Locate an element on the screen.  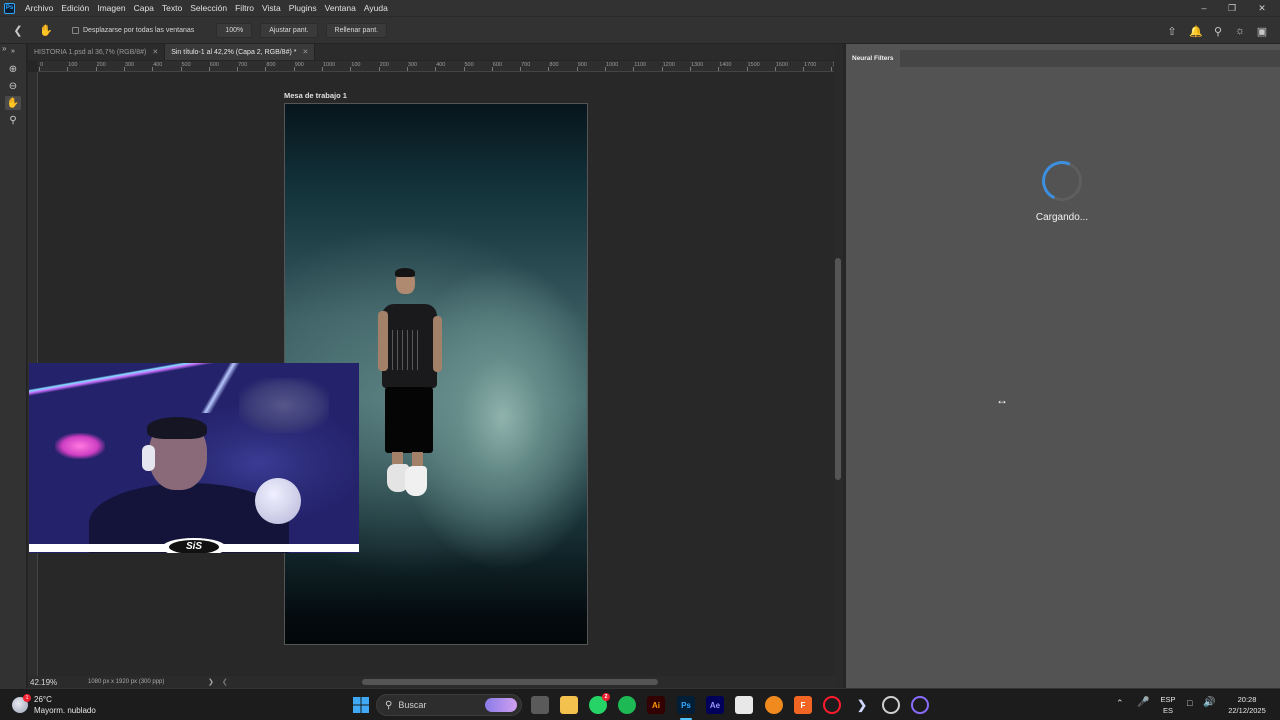
scroll-all-windows-option: Desplazarse por todas las ventanas is located at coordinates (133, 30).